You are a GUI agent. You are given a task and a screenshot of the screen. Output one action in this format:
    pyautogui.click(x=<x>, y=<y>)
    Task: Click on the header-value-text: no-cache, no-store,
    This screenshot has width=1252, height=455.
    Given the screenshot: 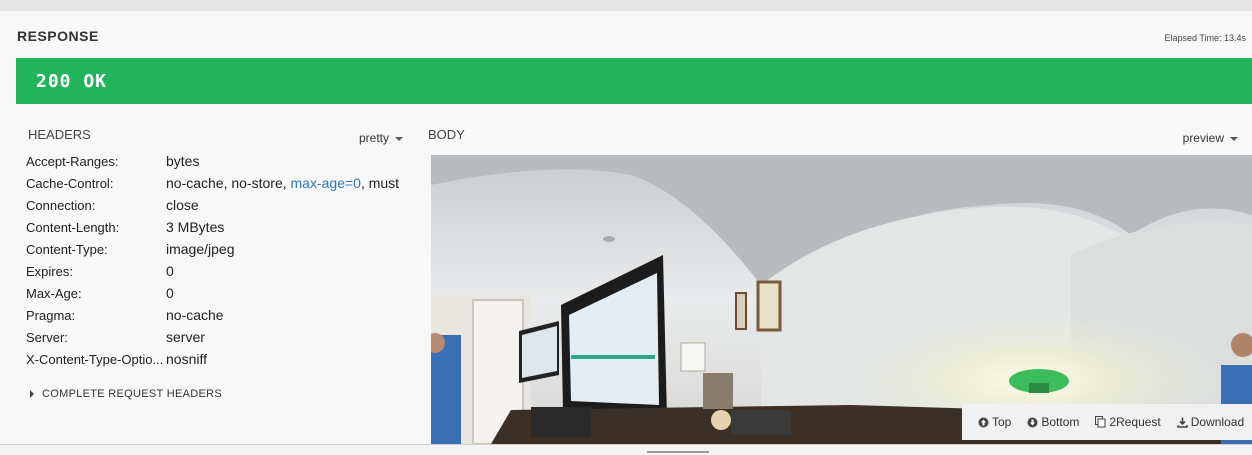 What is the action you would take?
    pyautogui.click(x=228, y=183)
    